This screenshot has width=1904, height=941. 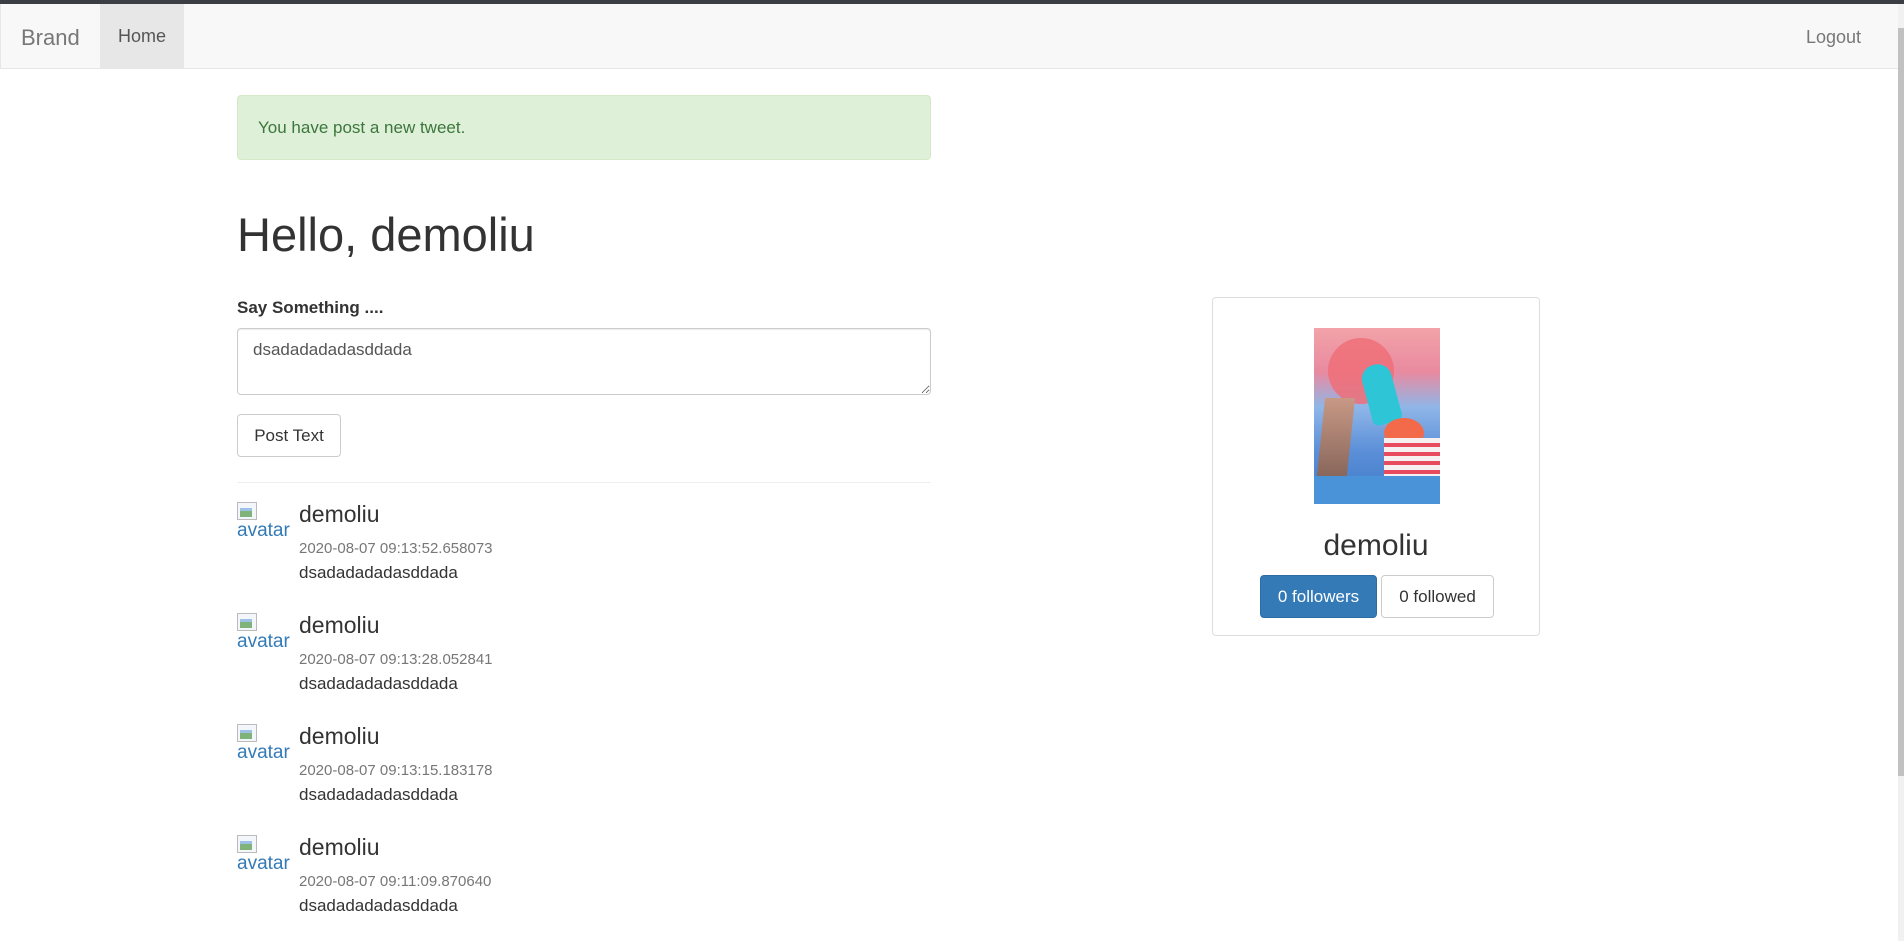 What do you see at coordinates (1901, 402) in the screenshot?
I see `scrollbar-thumb` at bounding box center [1901, 402].